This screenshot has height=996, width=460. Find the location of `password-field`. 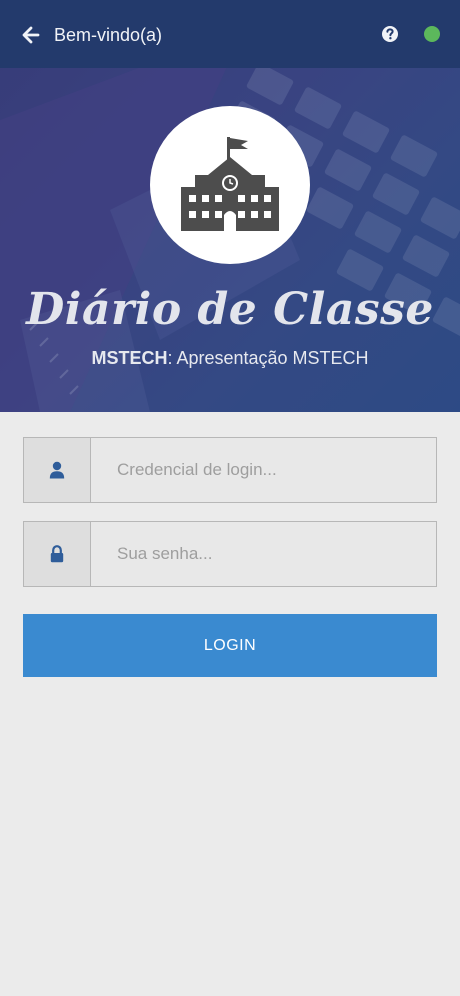

password-field is located at coordinates (230, 554).